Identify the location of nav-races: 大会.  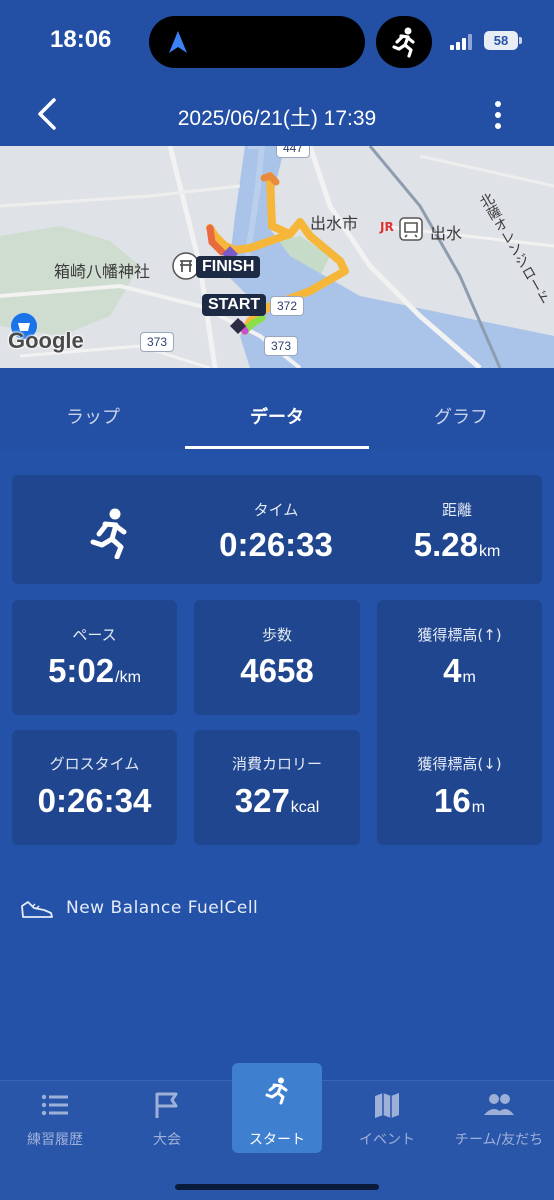
(167, 1121).